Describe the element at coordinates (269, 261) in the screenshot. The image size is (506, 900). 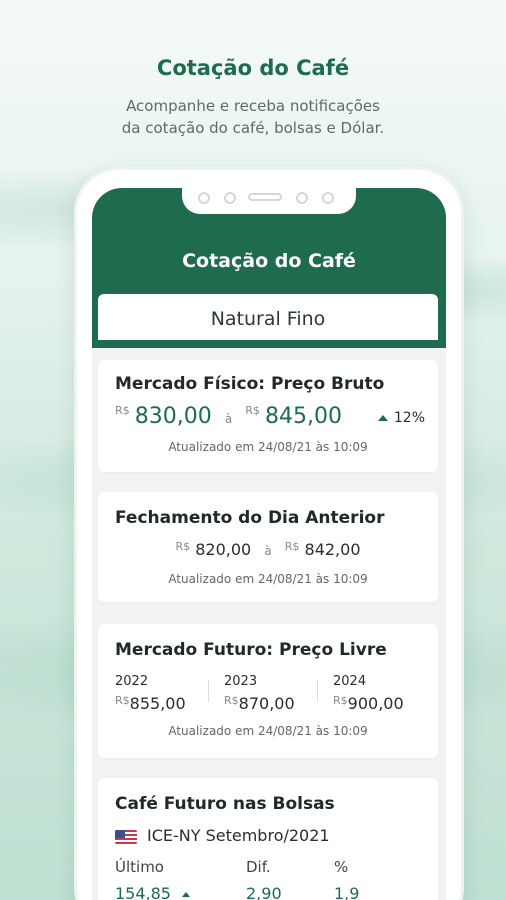
I see `app-title: Cotação do Café` at that location.